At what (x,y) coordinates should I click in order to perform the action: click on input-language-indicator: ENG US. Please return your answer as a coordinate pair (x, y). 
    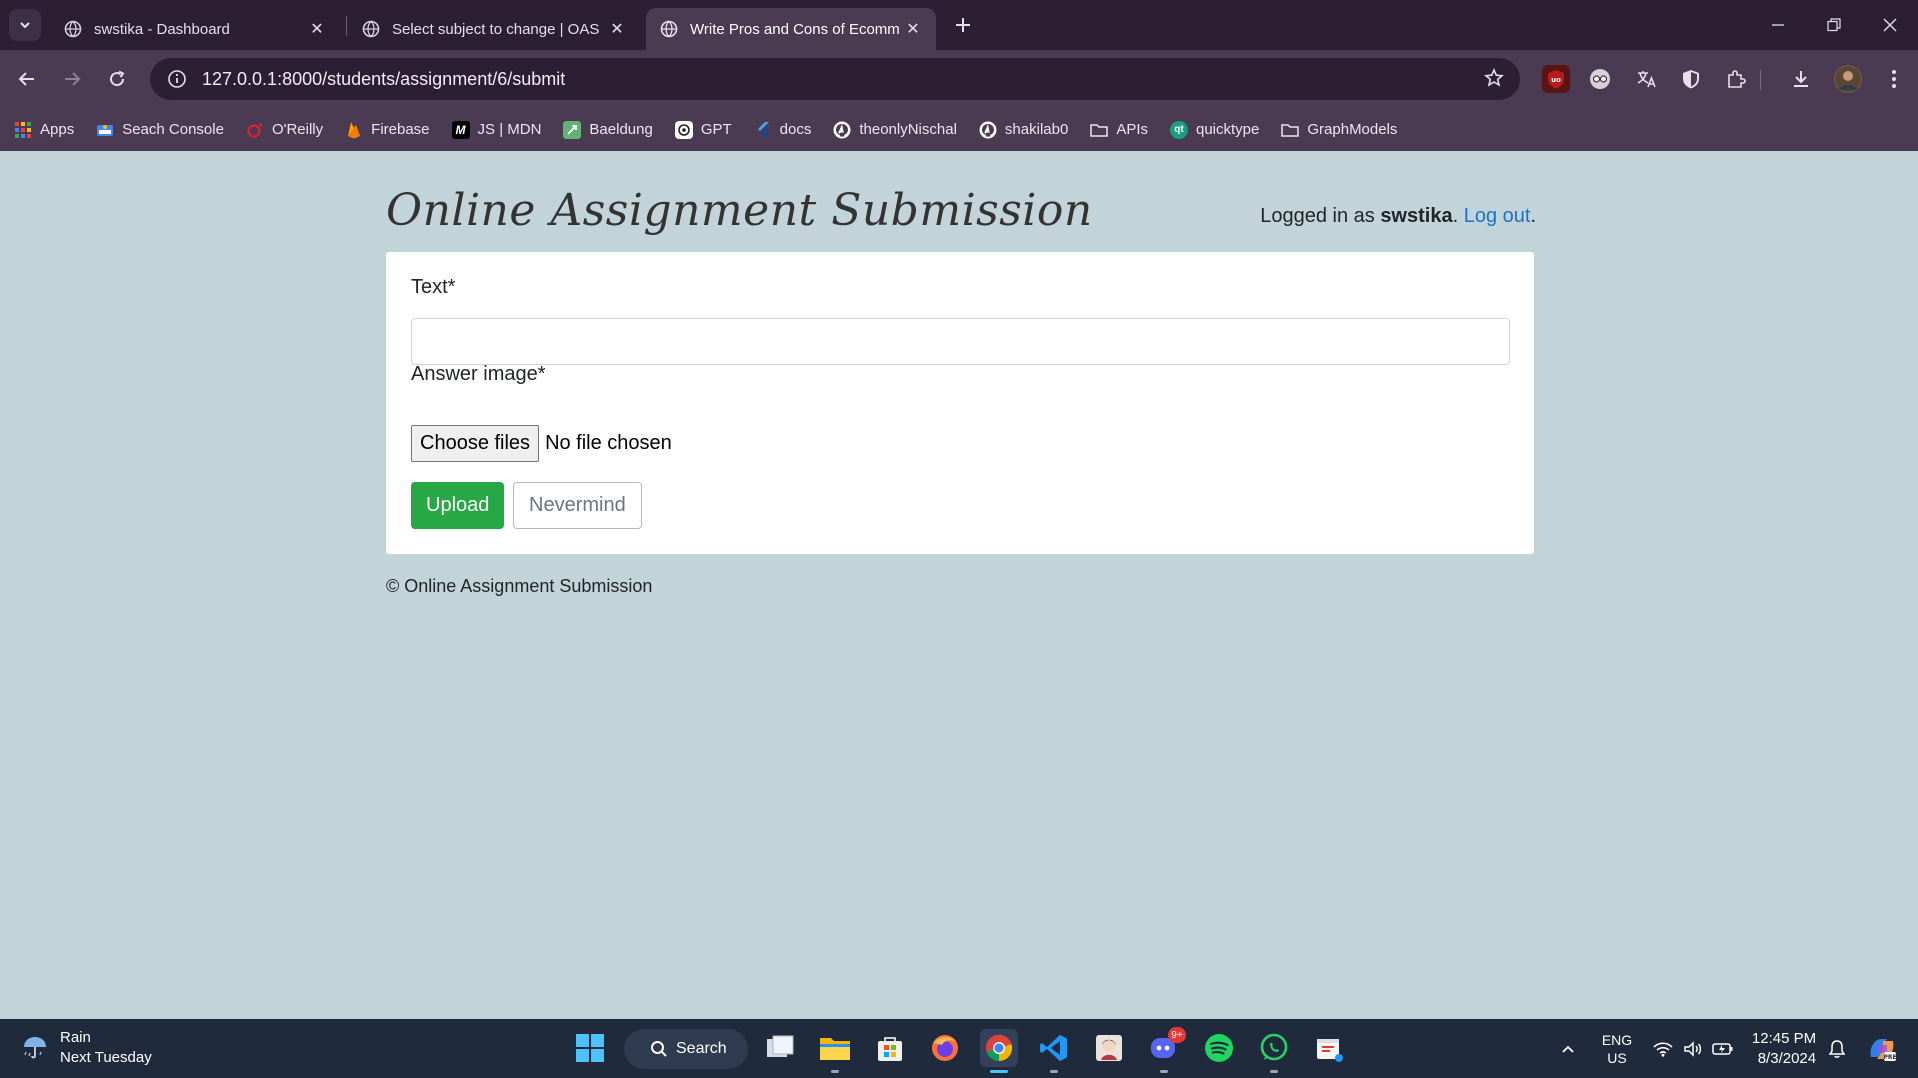
    Looking at the image, I should click on (1617, 1048).